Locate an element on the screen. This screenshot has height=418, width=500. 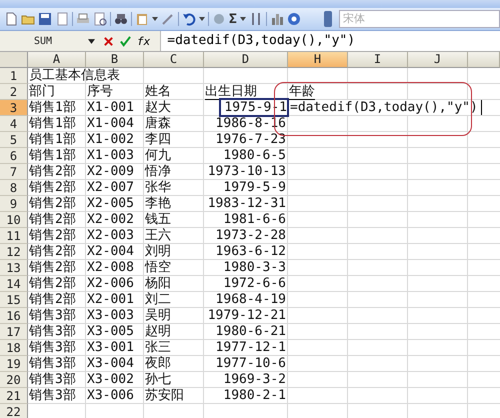
row-header: 17 is located at coordinates (14, 332).